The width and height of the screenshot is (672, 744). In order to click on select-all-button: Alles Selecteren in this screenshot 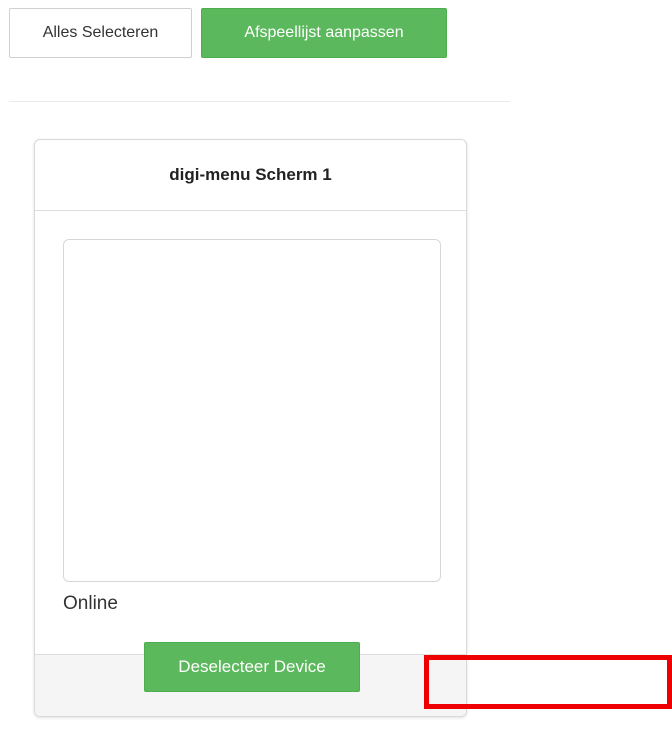, I will do `click(100, 33)`.